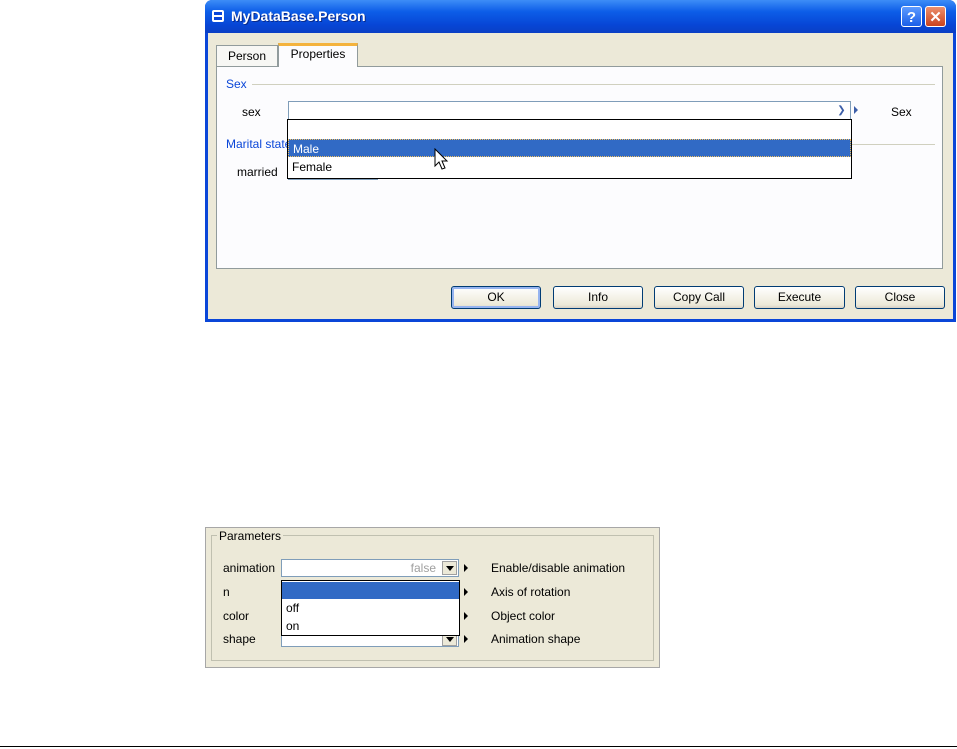 Image resolution: width=957 pixels, height=749 pixels. I want to click on param-label-shape: shape, so click(239, 639).